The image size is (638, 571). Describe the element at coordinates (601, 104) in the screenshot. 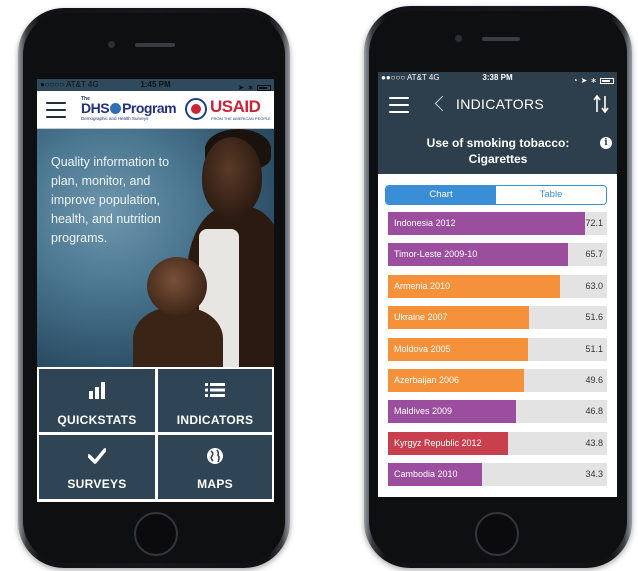

I see `sort-icon` at that location.